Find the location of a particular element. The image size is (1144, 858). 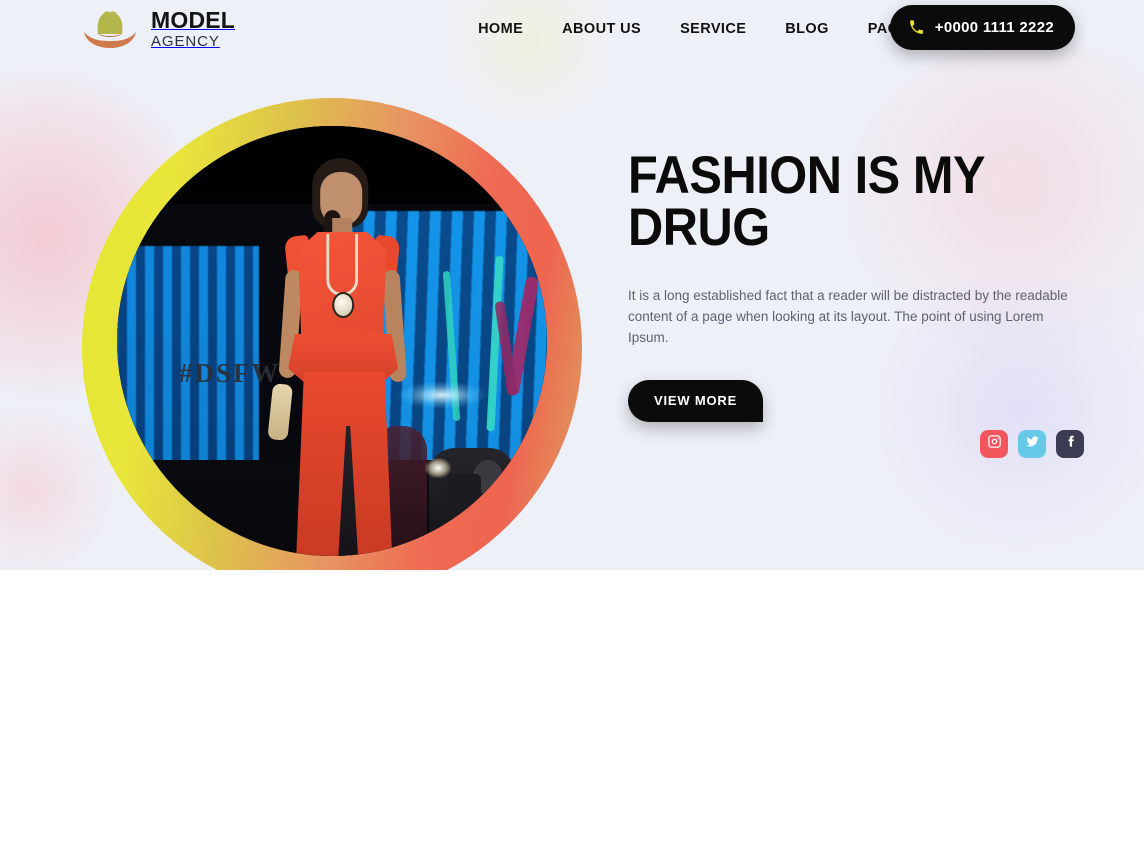

instagram-icon is located at coordinates (994, 444).